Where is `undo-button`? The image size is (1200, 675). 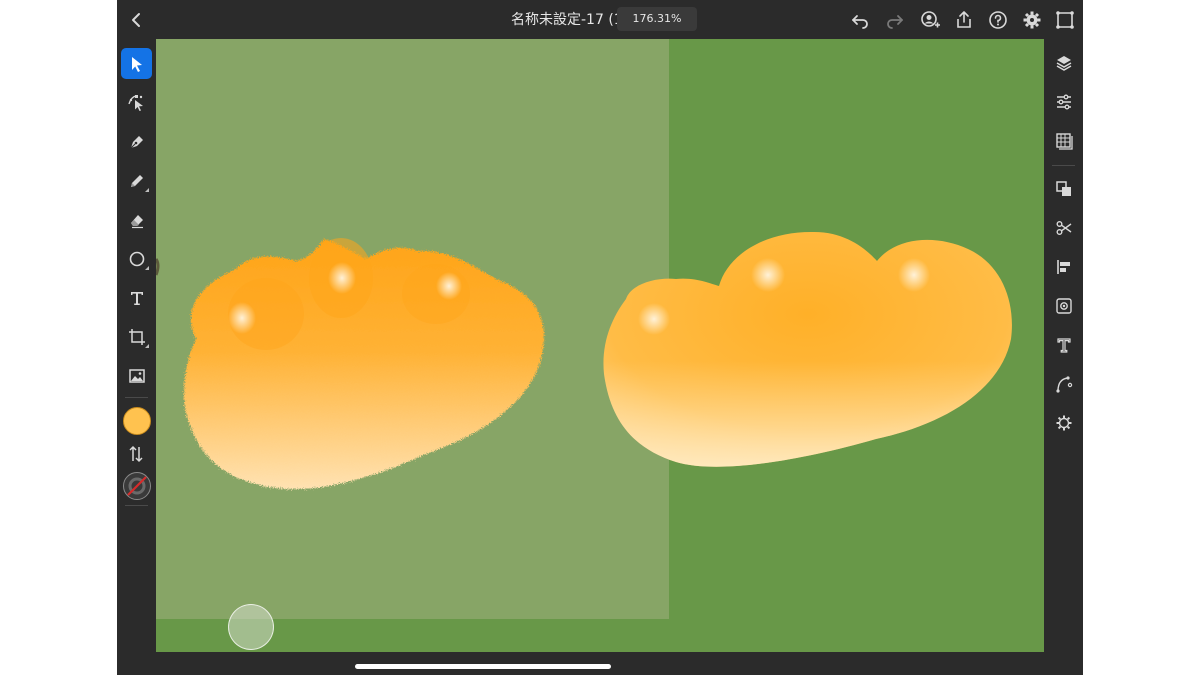 undo-button is located at coordinates (860, 20).